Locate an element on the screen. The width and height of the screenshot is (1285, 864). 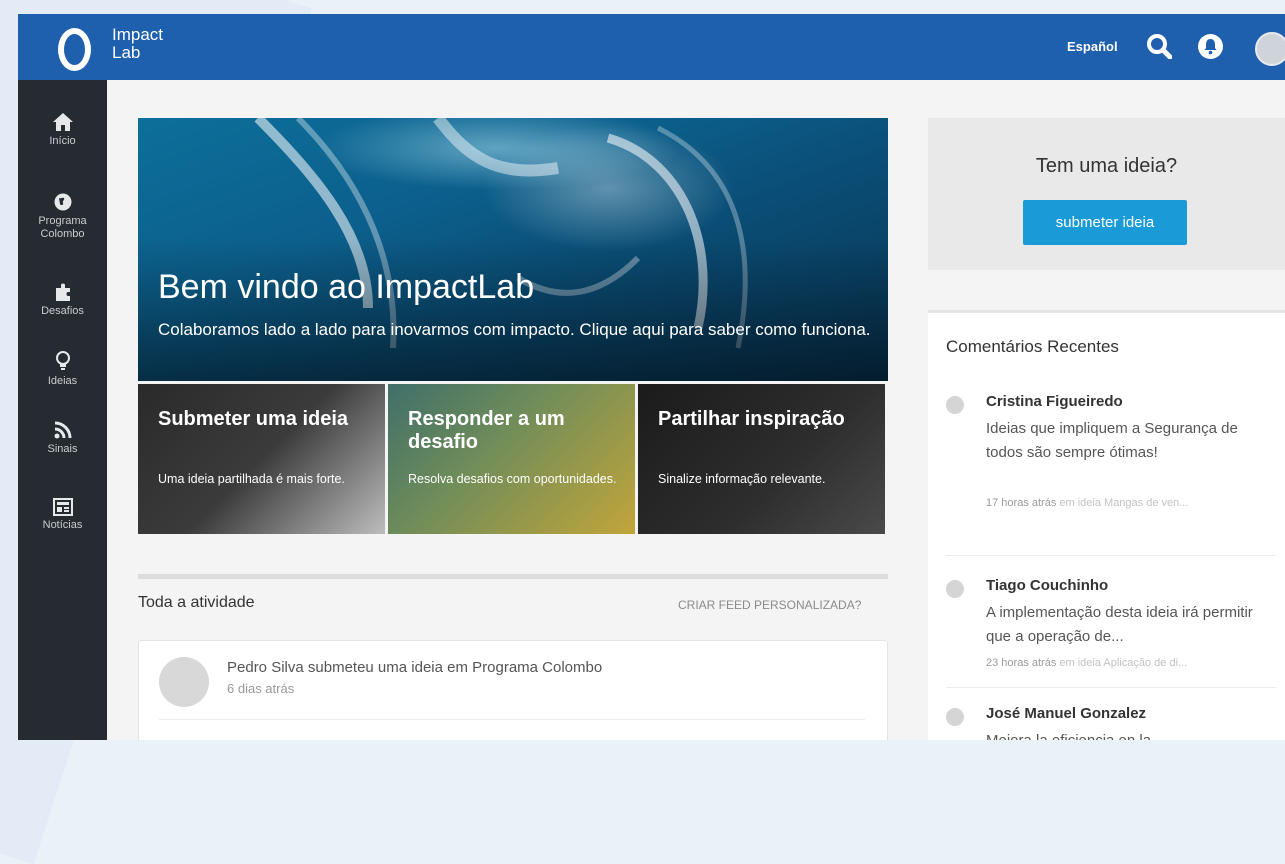
tile-title: Partilhar inspiração is located at coordinates (751, 419).